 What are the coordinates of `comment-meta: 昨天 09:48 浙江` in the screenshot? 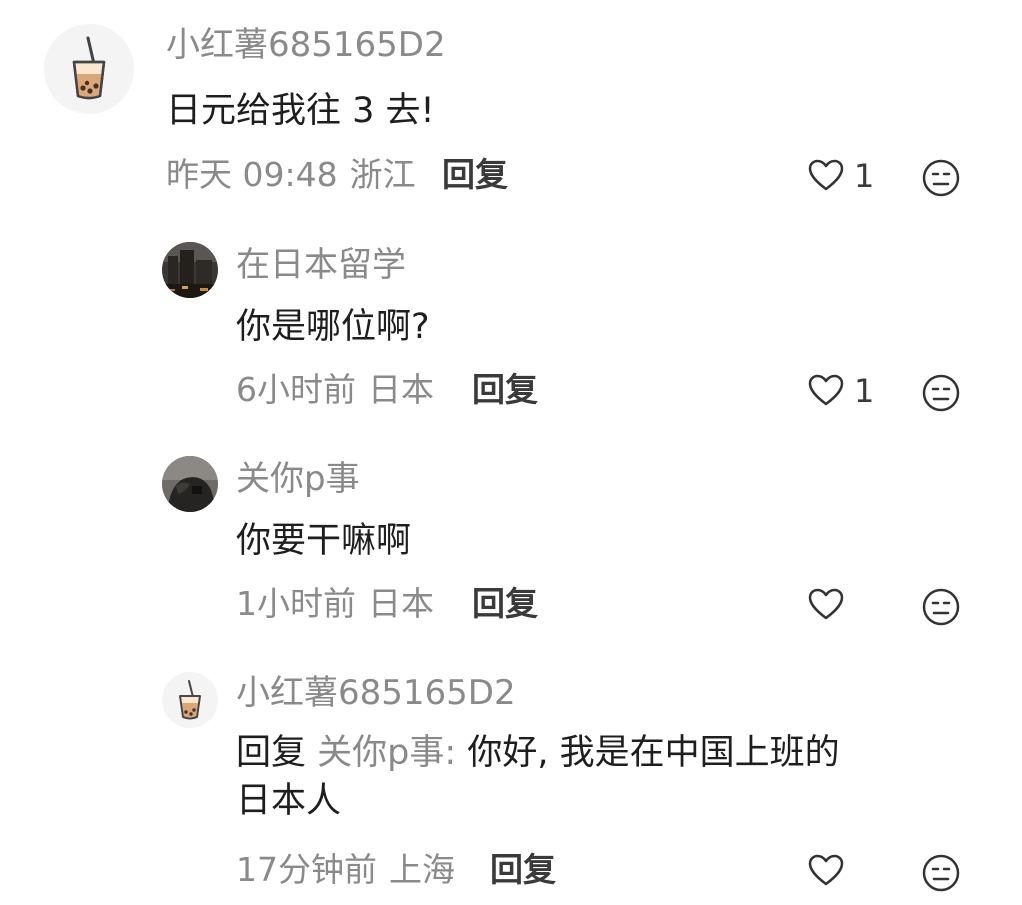 It's located at (291, 174).